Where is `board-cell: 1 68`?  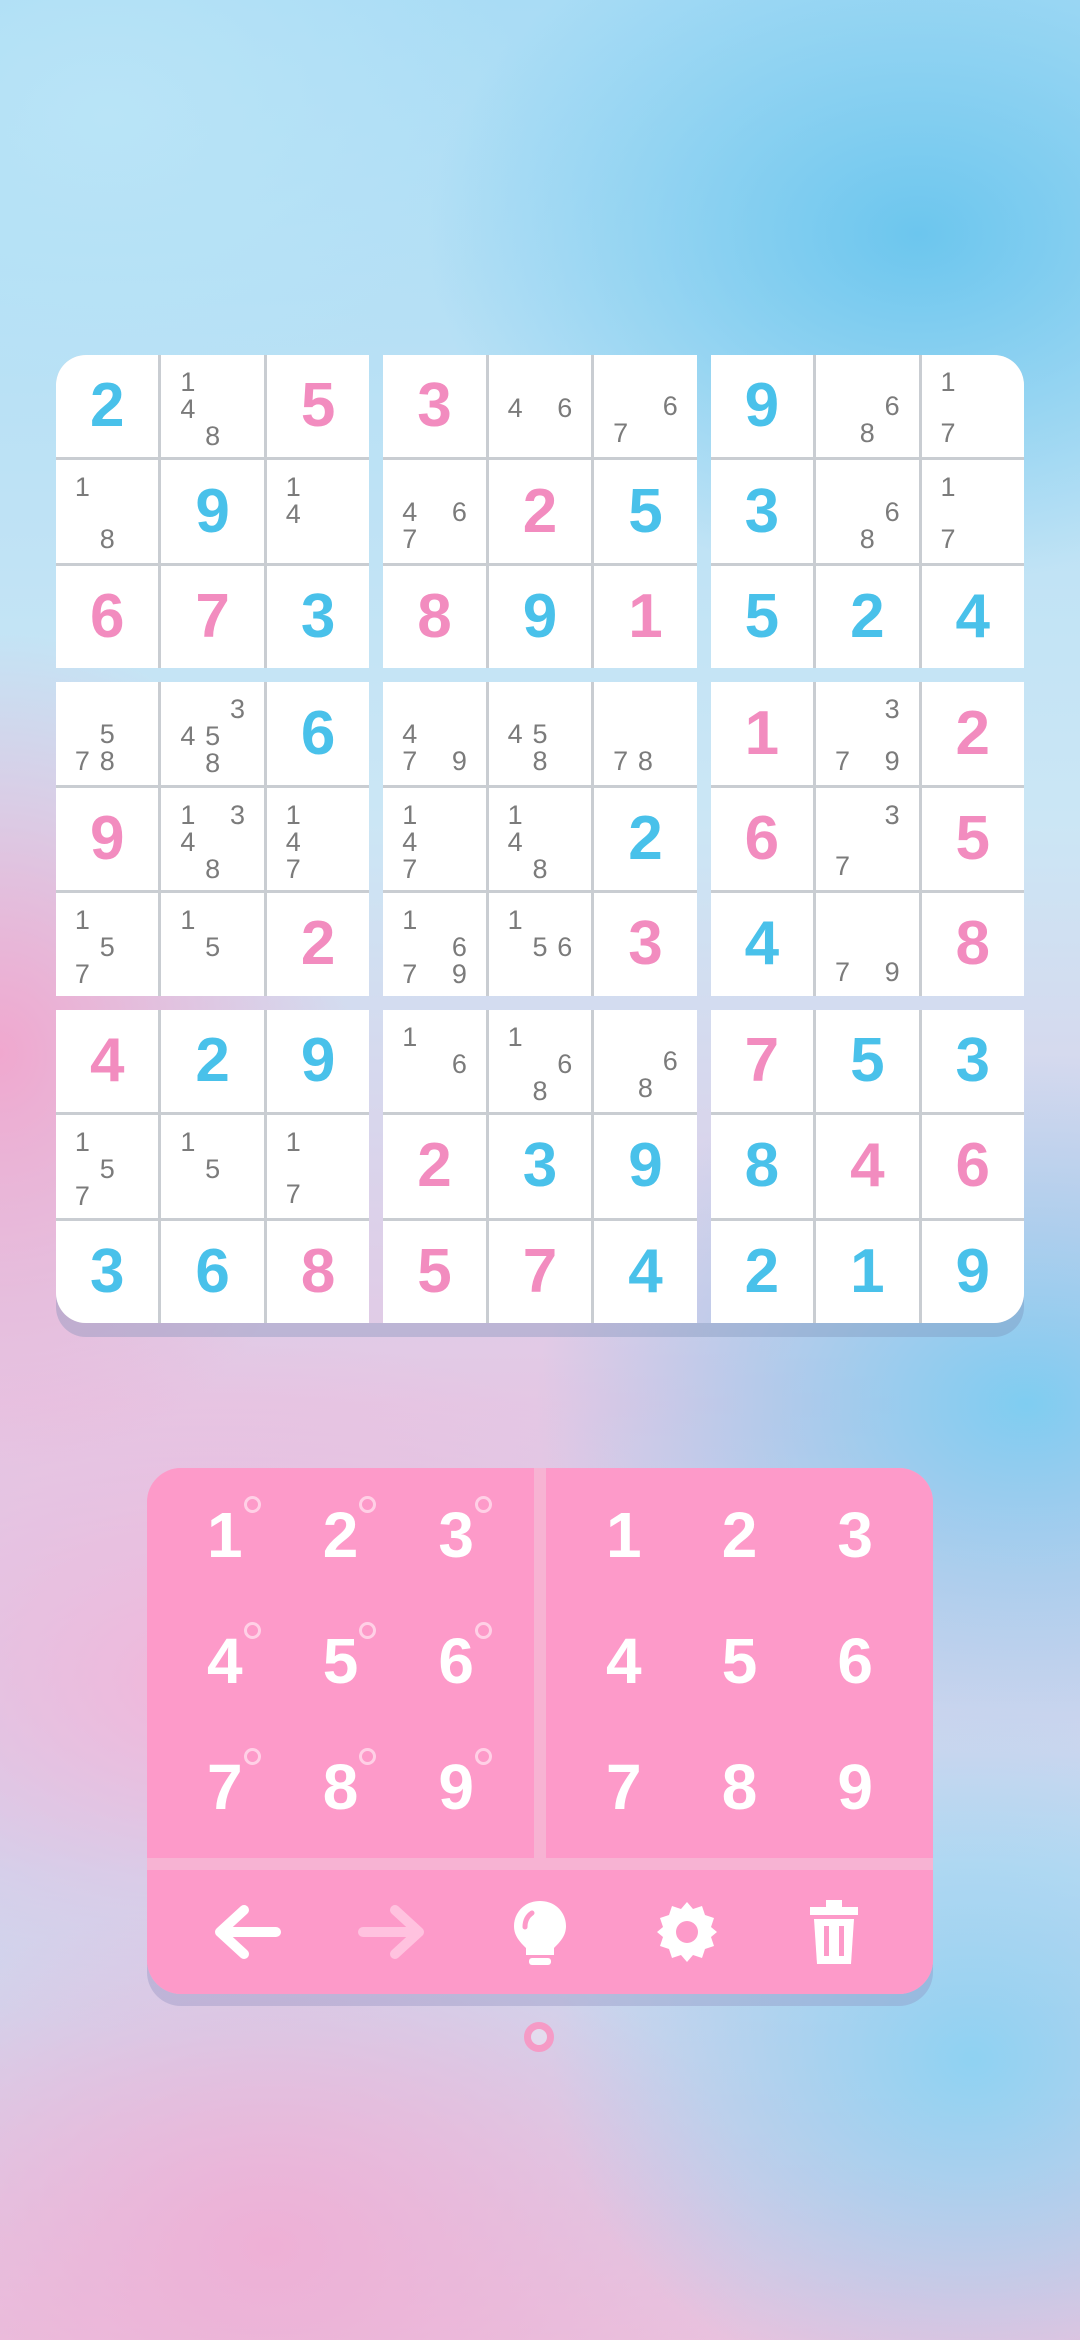
board-cell: 1 68 is located at coordinates (540, 1061).